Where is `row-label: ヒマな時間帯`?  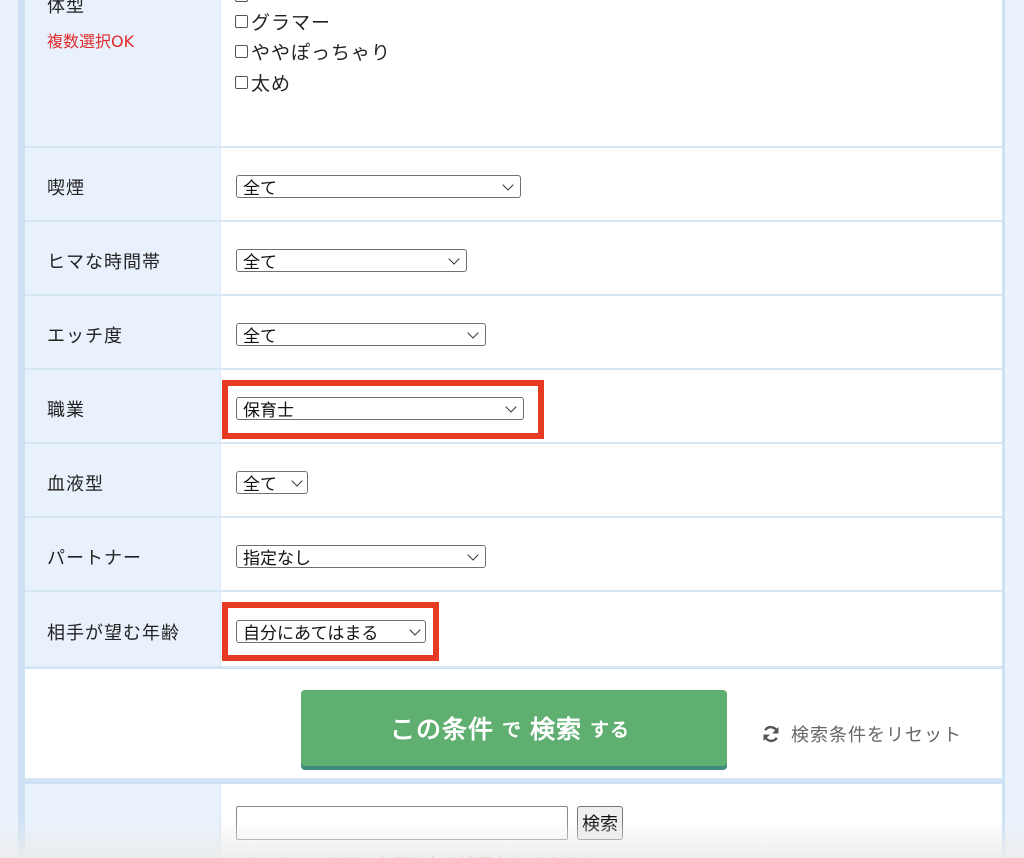
row-label: ヒマな時間帯 is located at coordinates (104, 262).